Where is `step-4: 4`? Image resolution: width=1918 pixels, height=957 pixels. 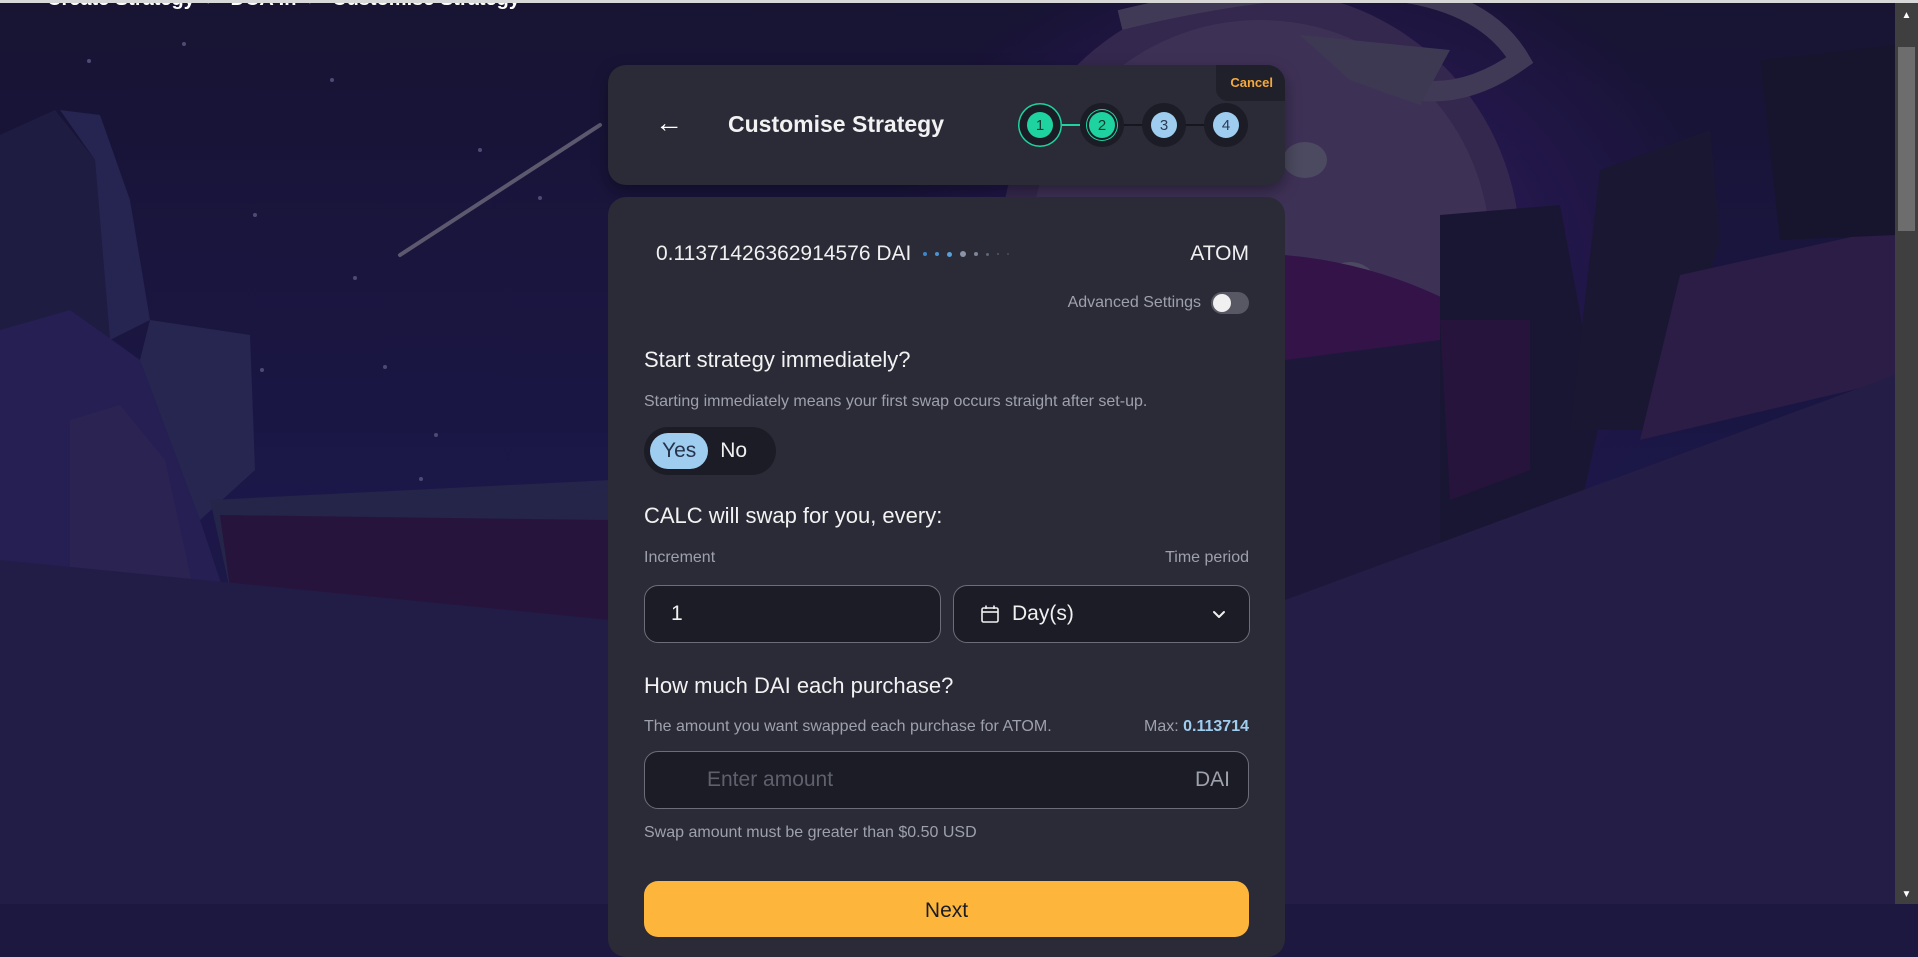
step-4: 4 is located at coordinates (1226, 125).